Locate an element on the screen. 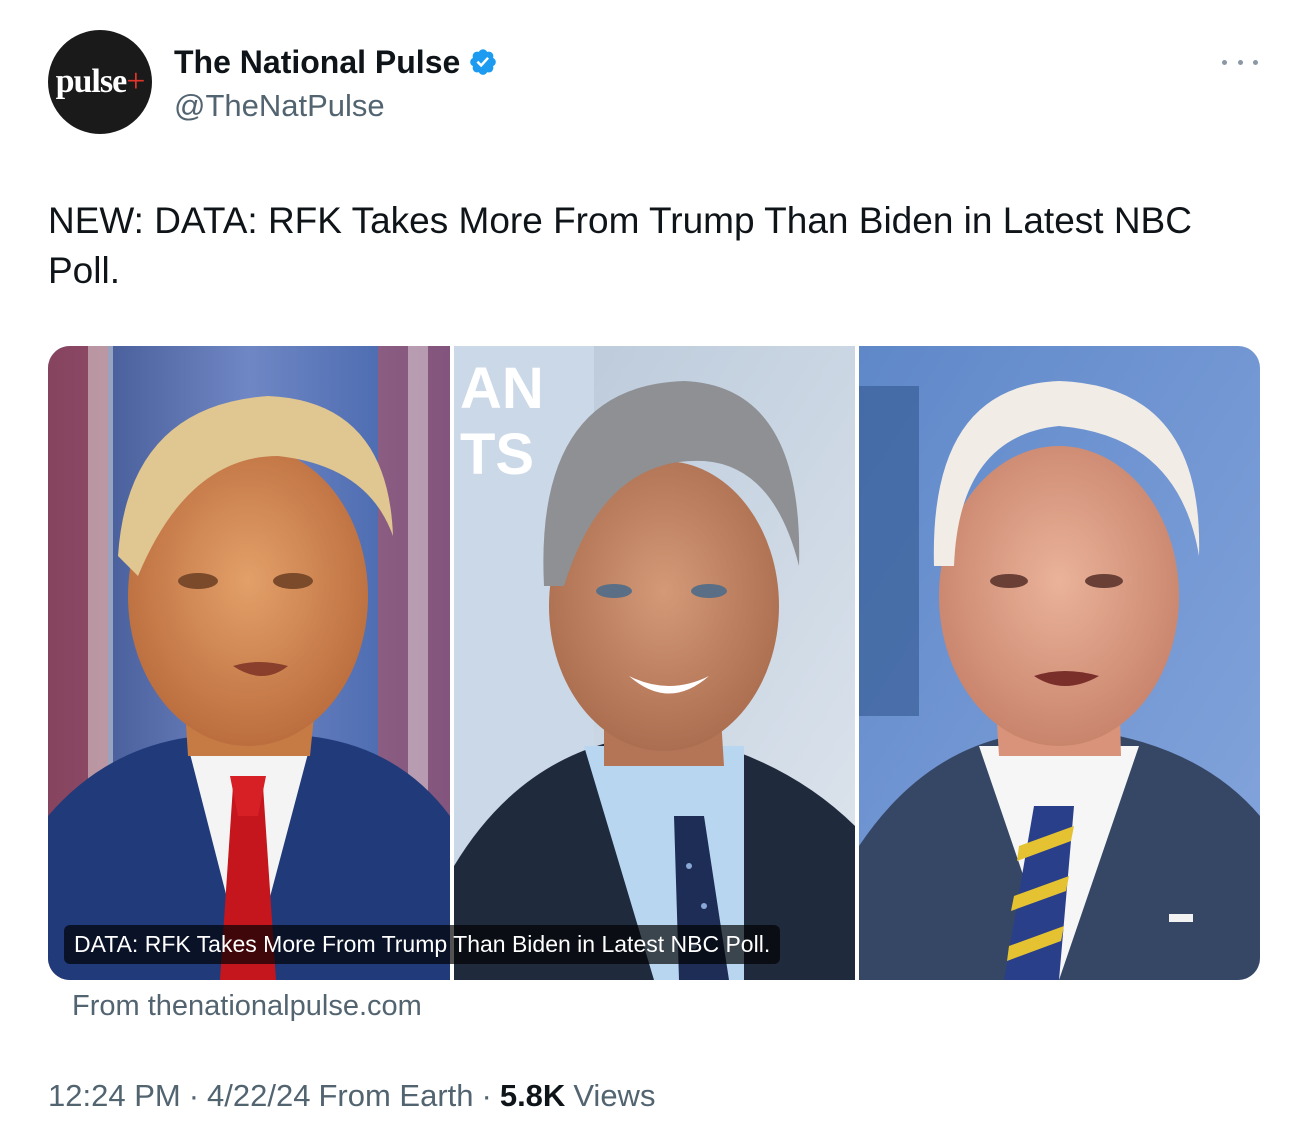  author-block: The National Pulse @TheNatPulse is located at coordinates (336, 82).